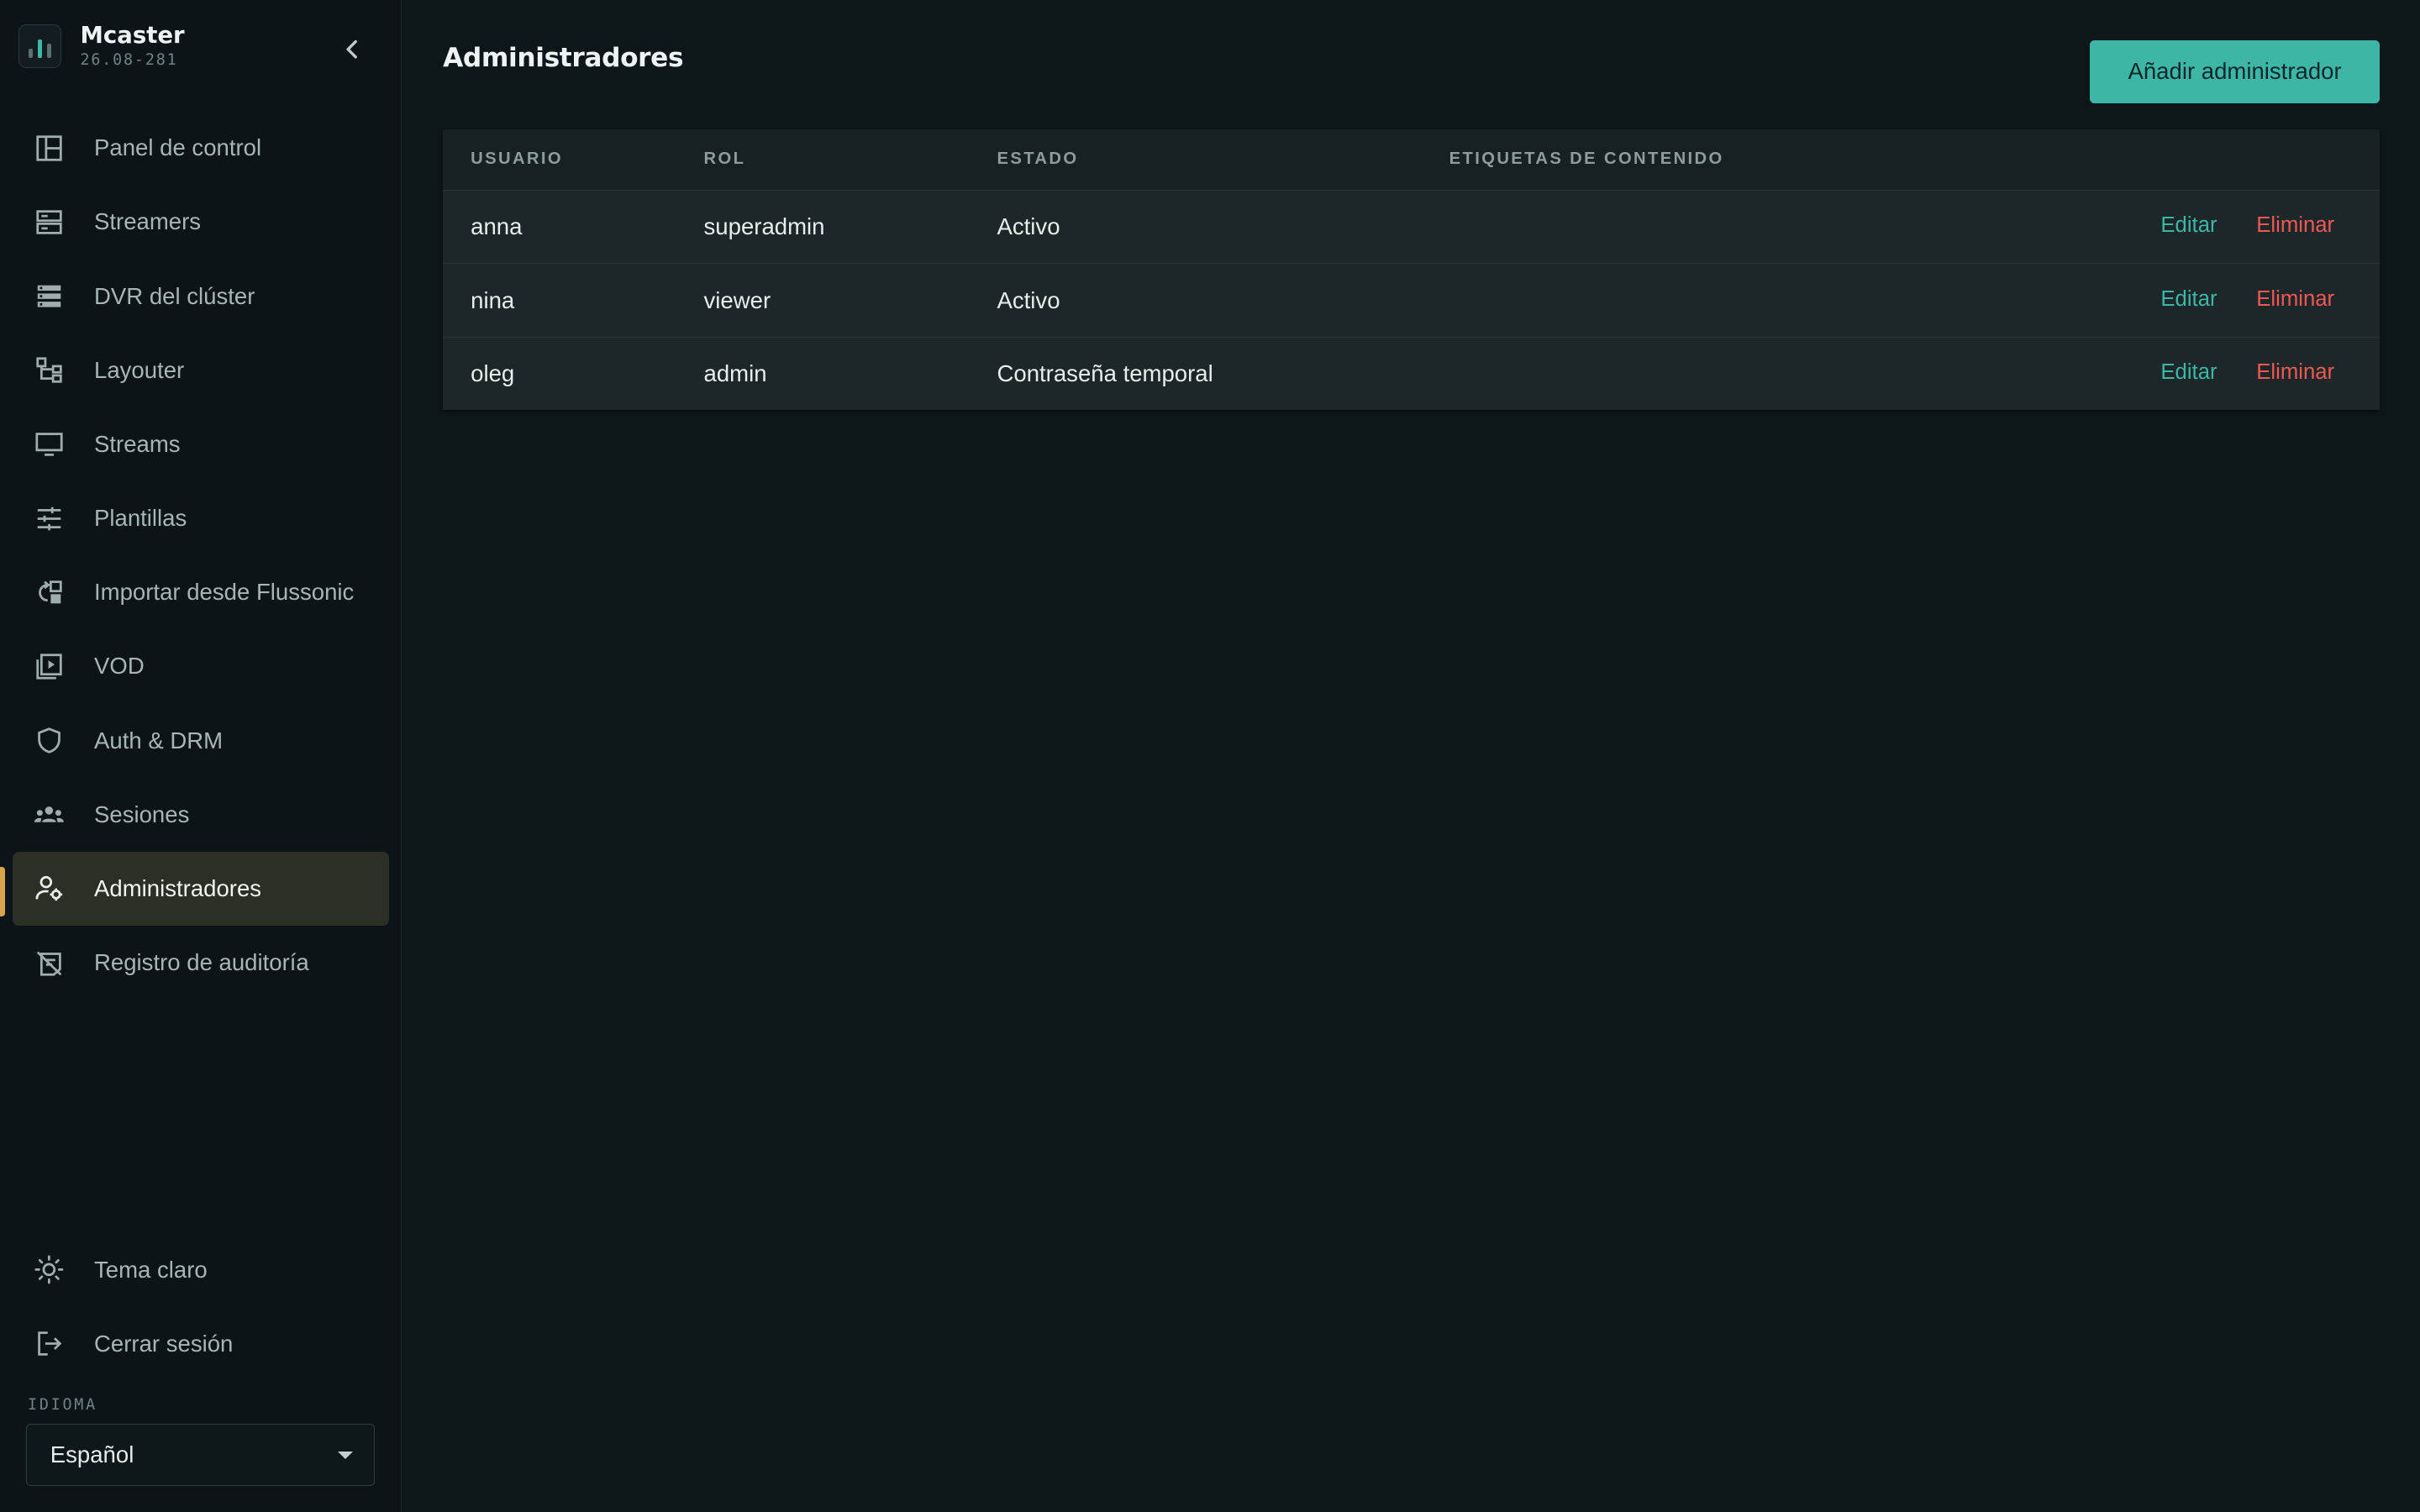 The height and width of the screenshot is (1512, 2420). What do you see at coordinates (142, 814) in the screenshot?
I see `sidebar-item-label: Sesiones` at bounding box center [142, 814].